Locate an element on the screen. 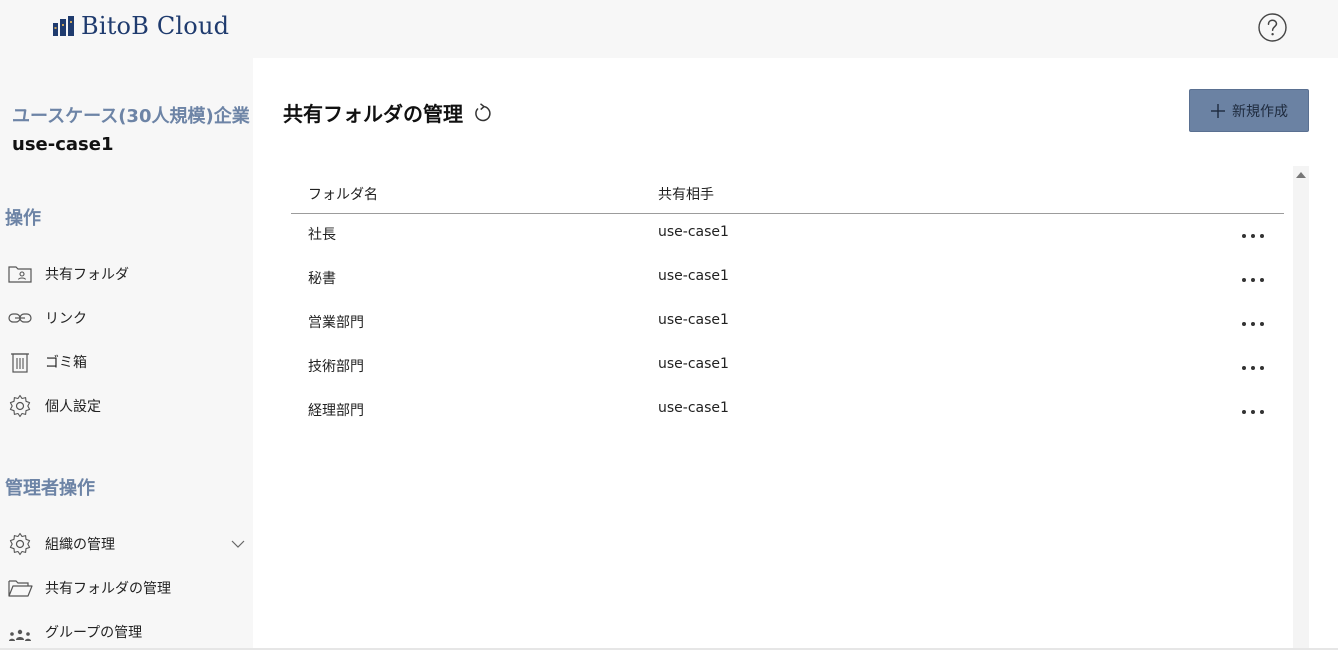 This screenshot has height=650, width=1338. table-row: 秘書 use-case1 is located at coordinates (787, 280).